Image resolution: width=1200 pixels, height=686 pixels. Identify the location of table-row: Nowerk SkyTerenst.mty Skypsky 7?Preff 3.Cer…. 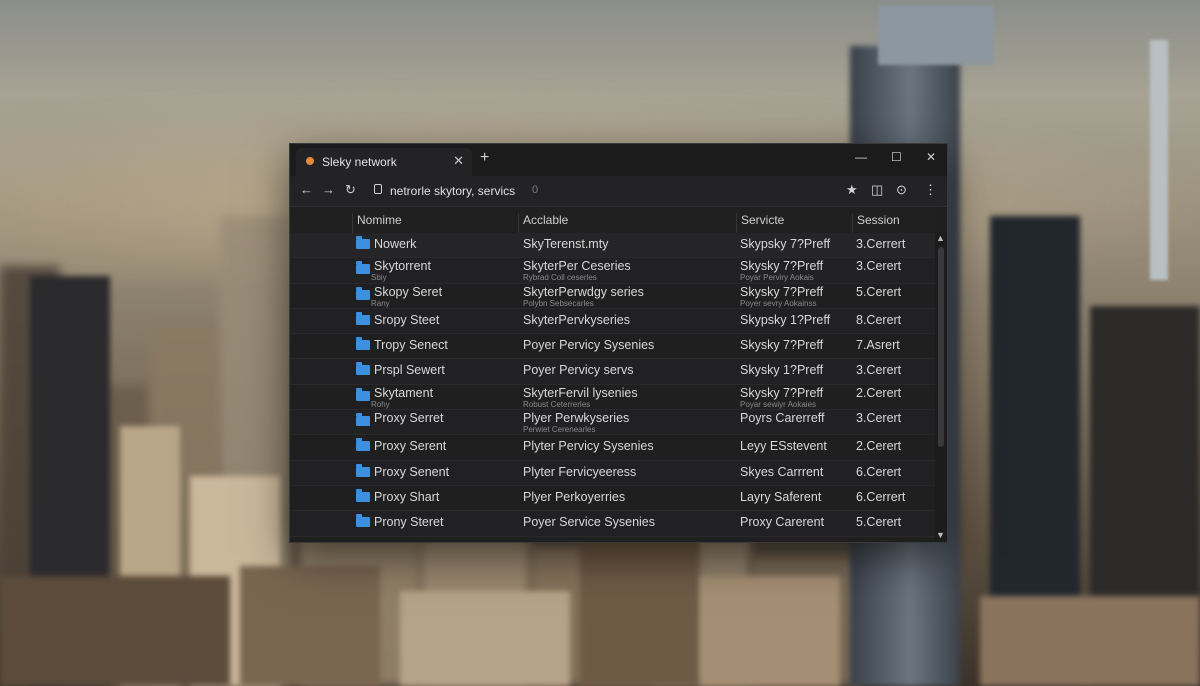
(612, 246).